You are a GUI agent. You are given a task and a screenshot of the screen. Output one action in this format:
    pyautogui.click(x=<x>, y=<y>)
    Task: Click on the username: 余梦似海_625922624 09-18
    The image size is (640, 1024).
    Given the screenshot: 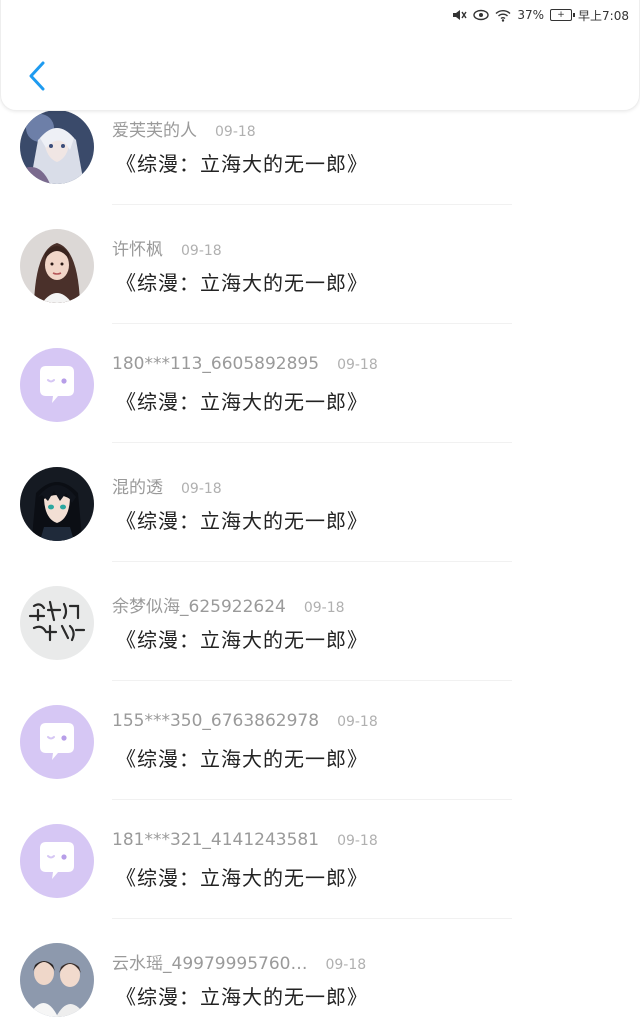 What is the action you would take?
    pyautogui.click(x=228, y=604)
    